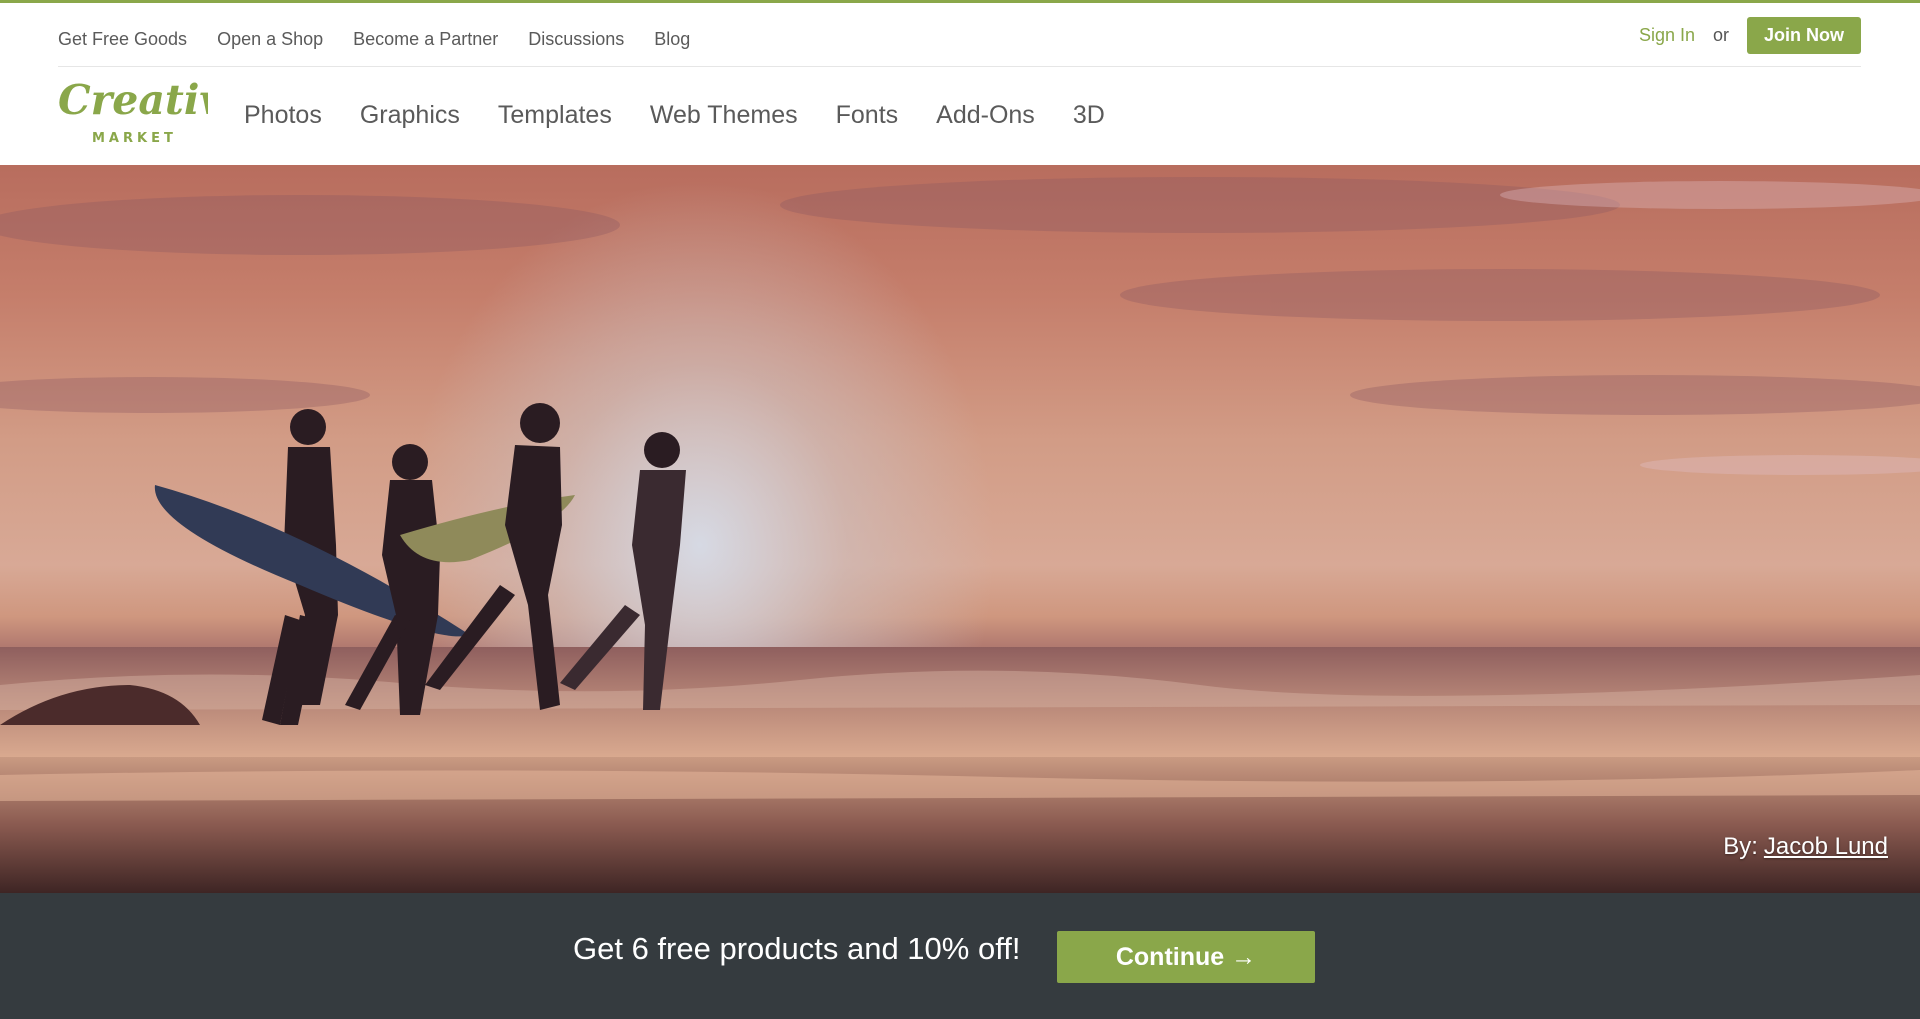 The height and width of the screenshot is (1019, 1920). What do you see at coordinates (410, 115) in the screenshot?
I see `nav-graphics: Graphics` at bounding box center [410, 115].